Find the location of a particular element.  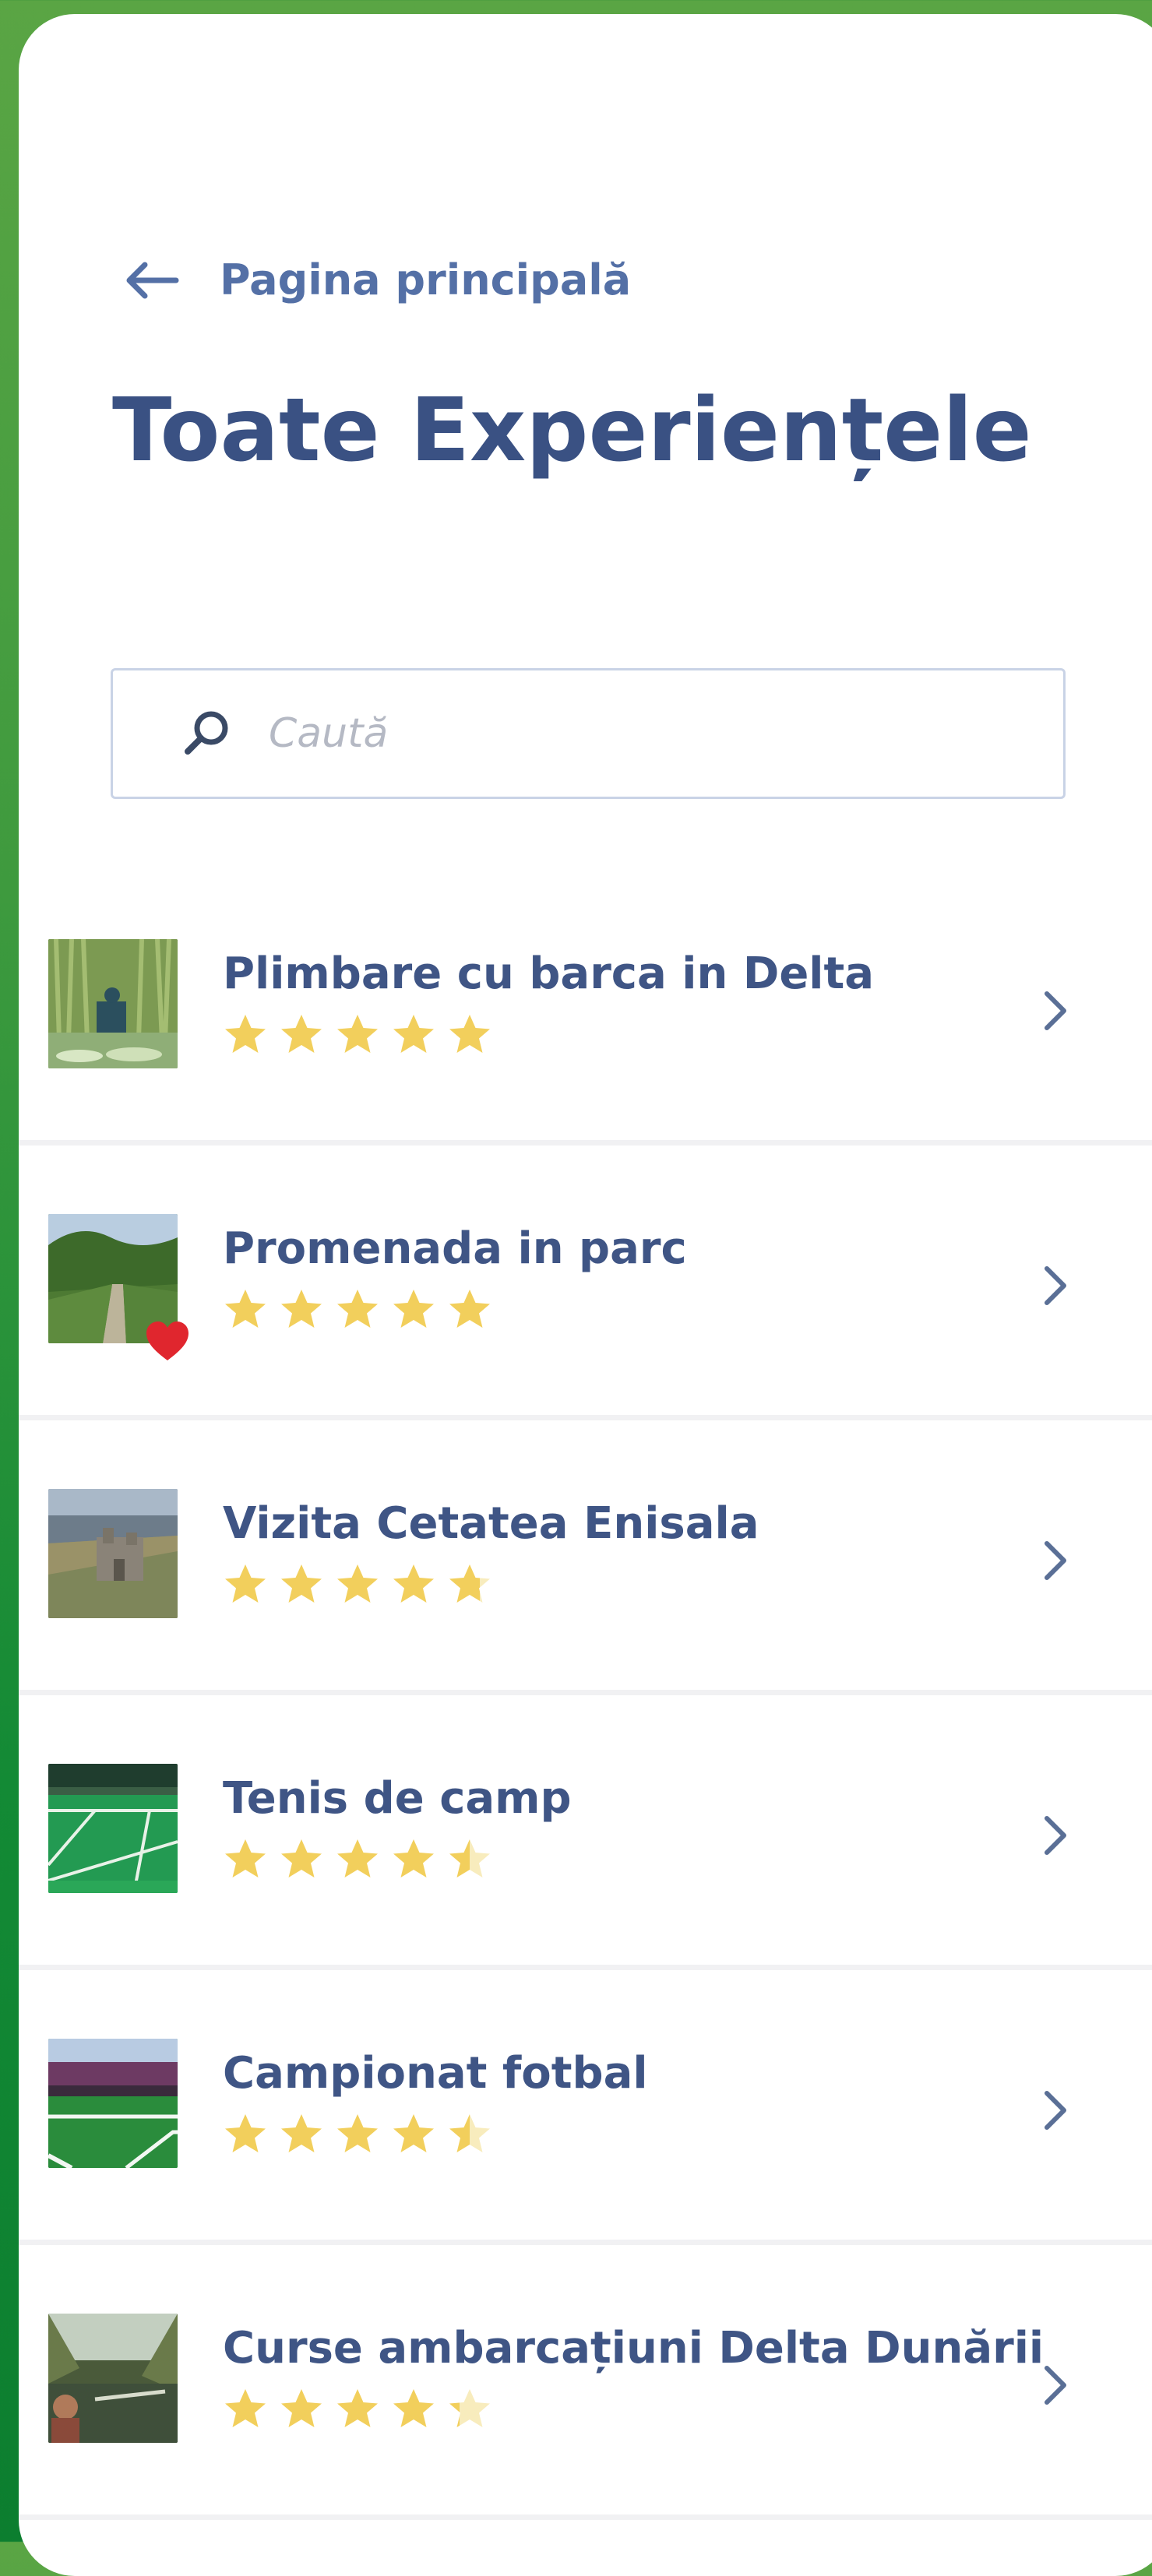

experience-item: Campionat fotbal is located at coordinates (585, 2107).